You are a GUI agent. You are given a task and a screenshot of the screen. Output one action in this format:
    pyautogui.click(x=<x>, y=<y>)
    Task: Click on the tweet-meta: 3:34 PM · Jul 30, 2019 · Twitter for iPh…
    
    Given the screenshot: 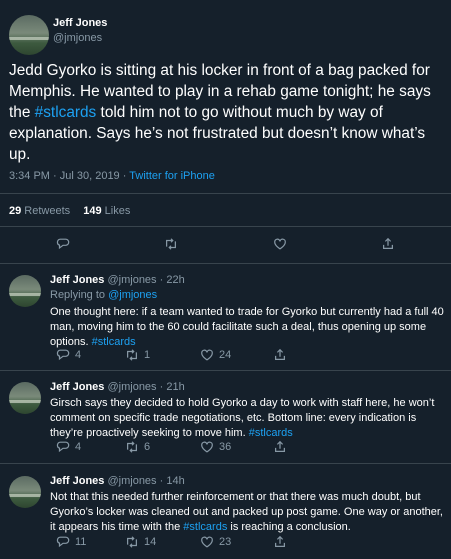 What is the action you would take?
    pyautogui.click(x=112, y=176)
    